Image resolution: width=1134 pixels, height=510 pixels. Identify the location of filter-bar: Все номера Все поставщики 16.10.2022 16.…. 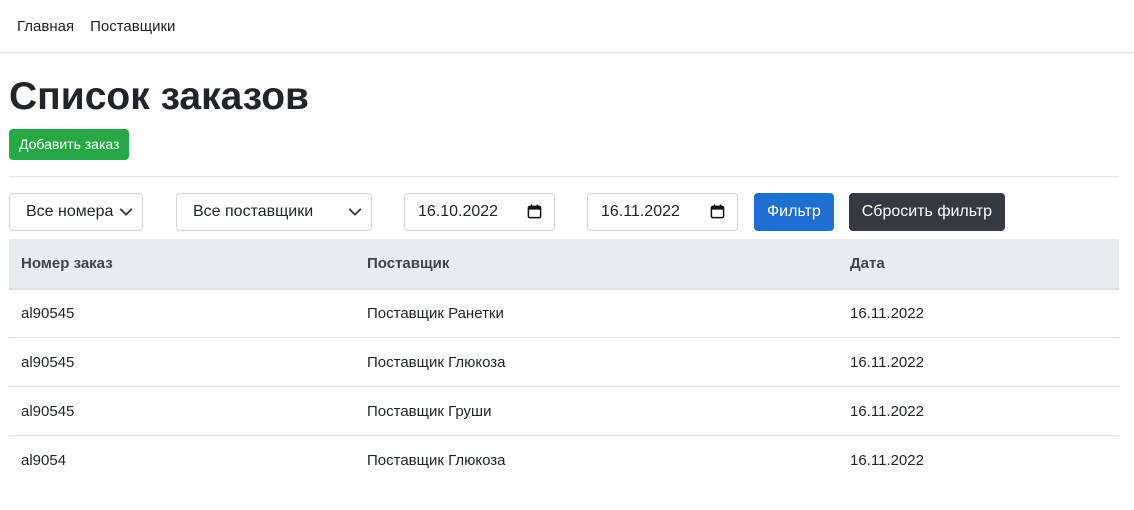
(564, 211).